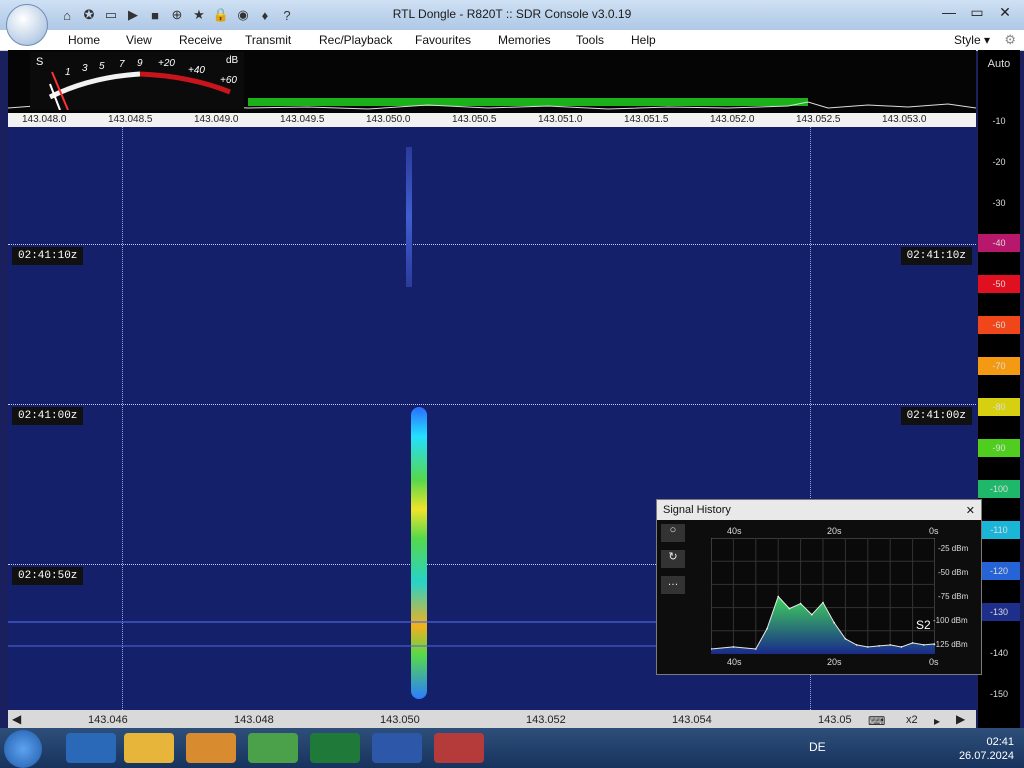 Image resolution: width=1024 pixels, height=768 pixels. What do you see at coordinates (137, 81) in the screenshot?
I see `s-meter: S 1 3 5 7 9 +20 +40 +60 dB` at bounding box center [137, 81].